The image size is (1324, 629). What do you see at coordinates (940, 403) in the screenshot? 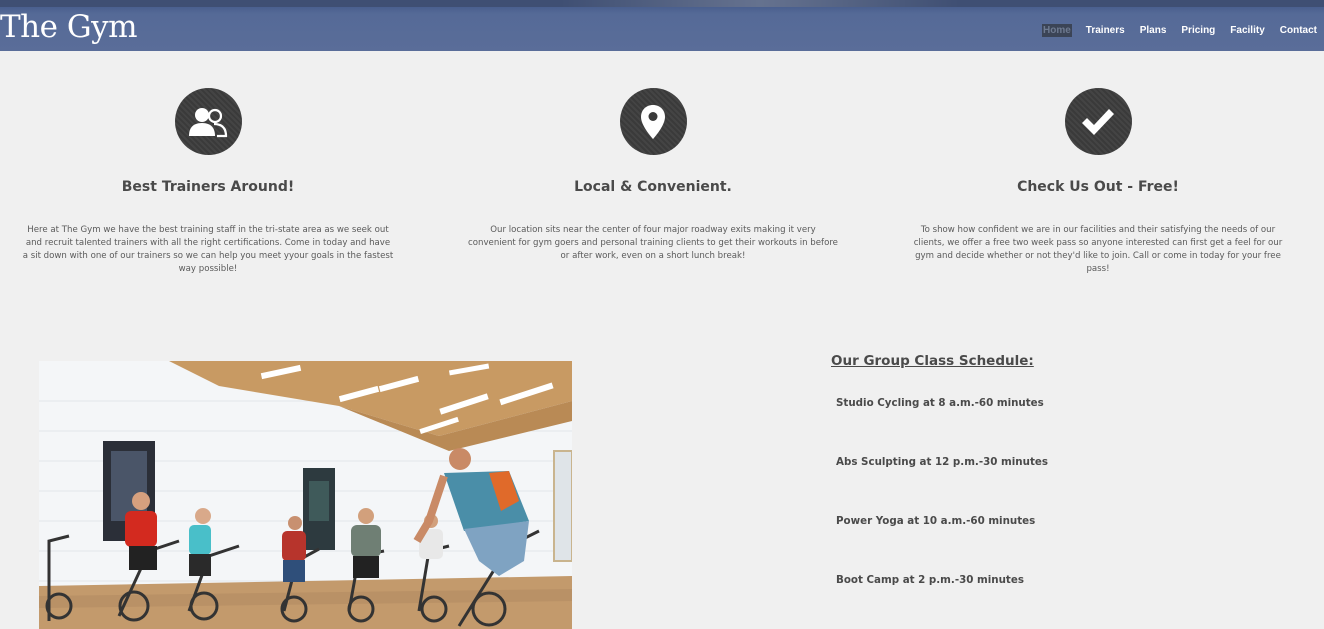
I see `schedule-item: Studio Cycling at 8 a.m.-60 minutes` at bounding box center [940, 403].